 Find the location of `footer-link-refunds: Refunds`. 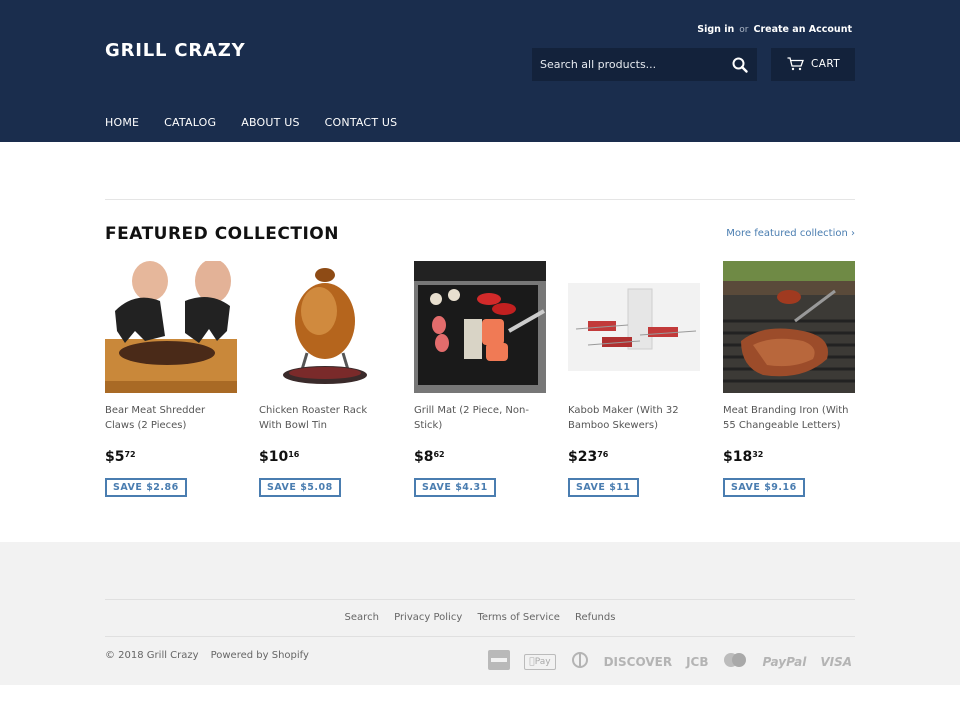

footer-link-refunds: Refunds is located at coordinates (595, 617).